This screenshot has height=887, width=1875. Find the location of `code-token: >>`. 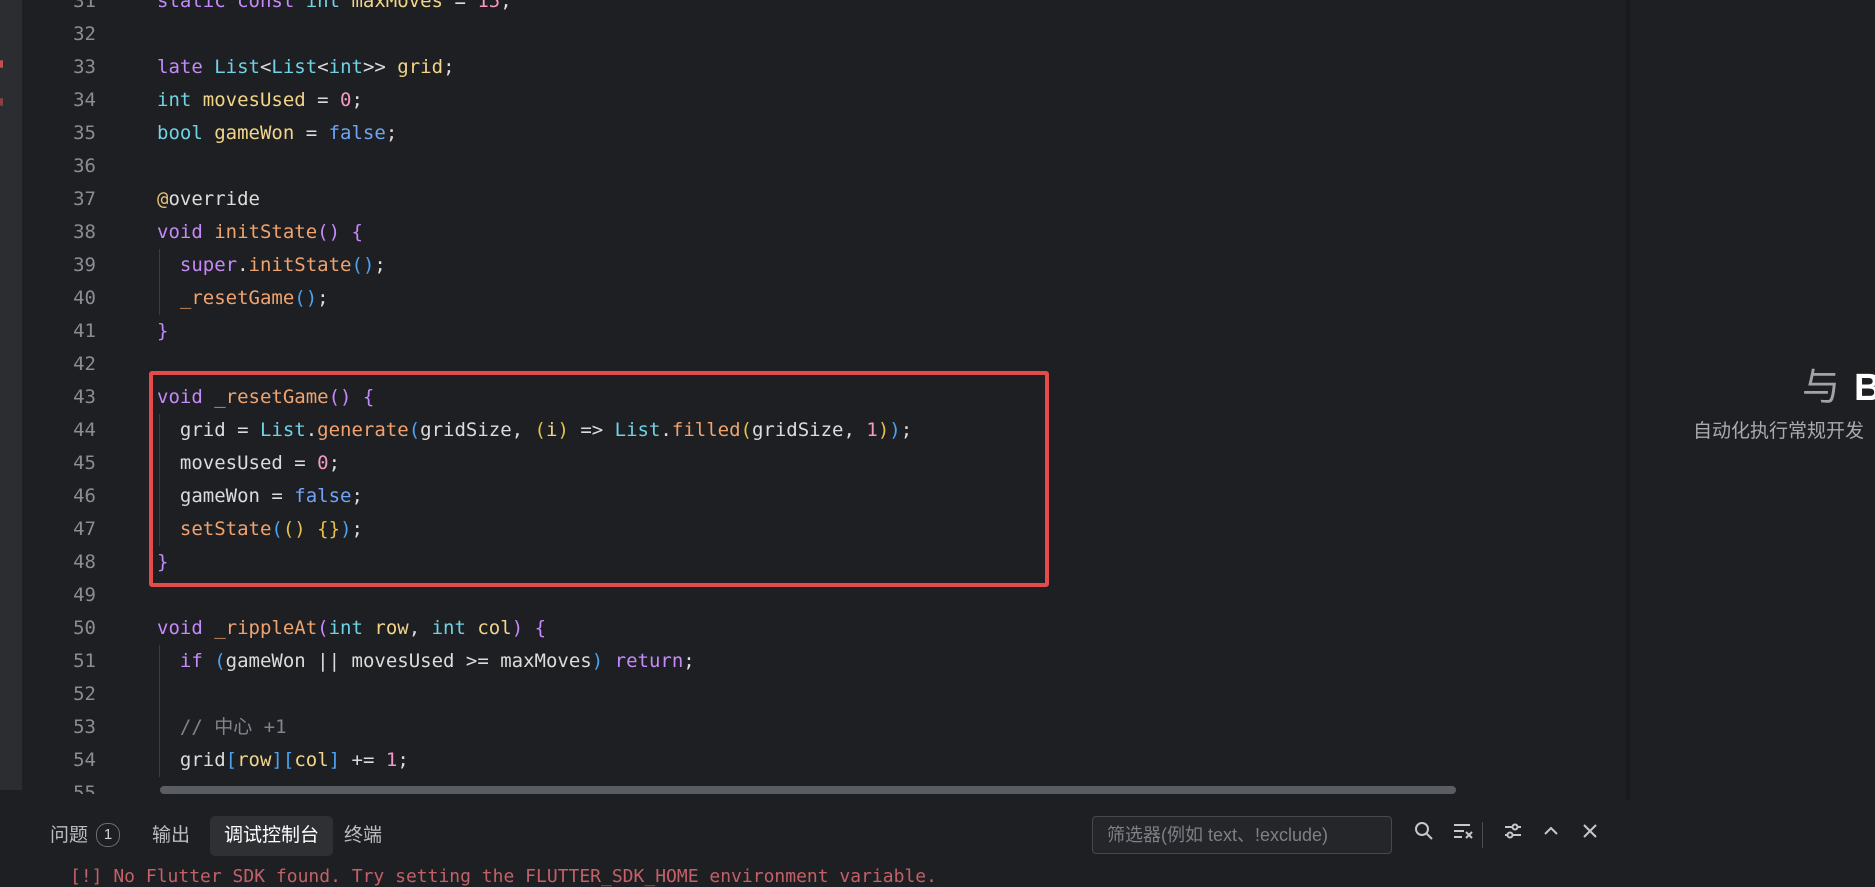

code-token: >> is located at coordinates (380, 67).